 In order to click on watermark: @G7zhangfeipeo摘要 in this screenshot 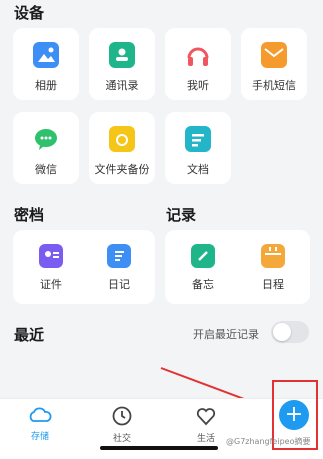, I will do `click(268, 441)`.